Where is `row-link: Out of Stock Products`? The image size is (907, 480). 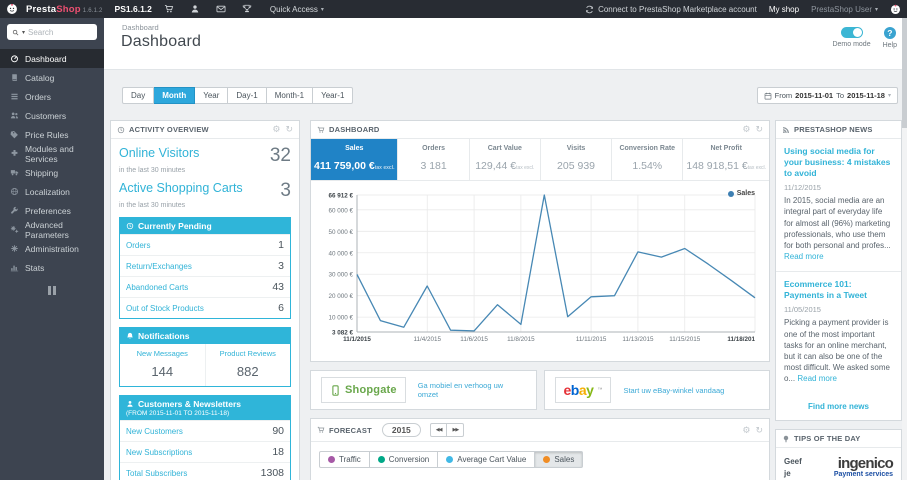 row-link: Out of Stock Products is located at coordinates (165, 308).